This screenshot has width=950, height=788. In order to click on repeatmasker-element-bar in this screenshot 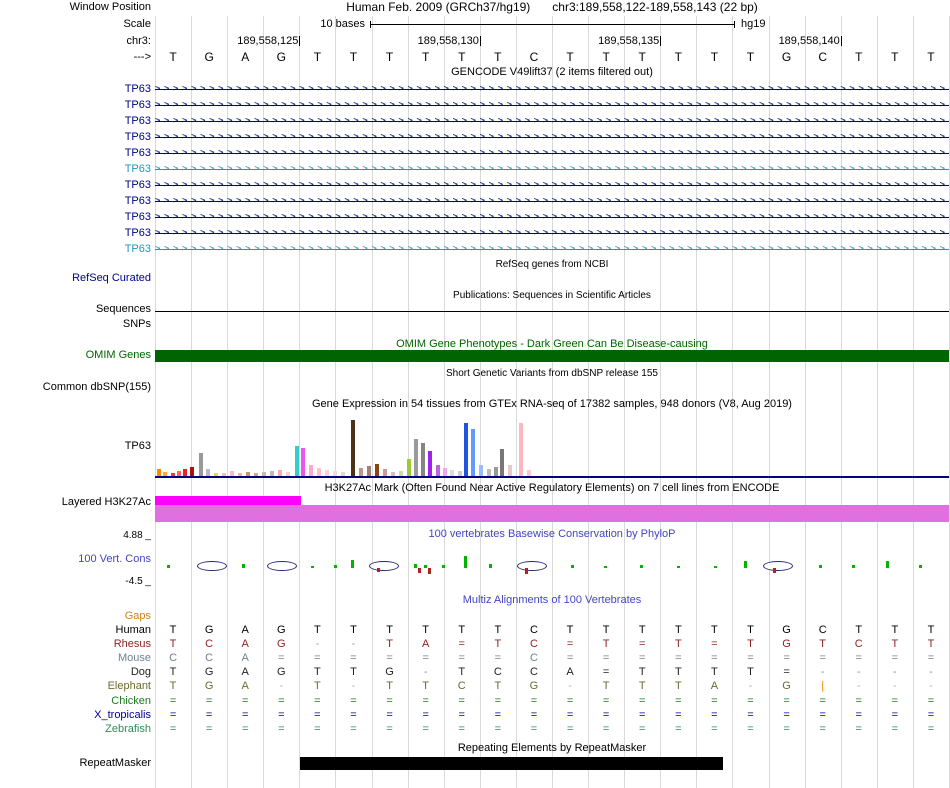, I will do `click(511, 763)`.